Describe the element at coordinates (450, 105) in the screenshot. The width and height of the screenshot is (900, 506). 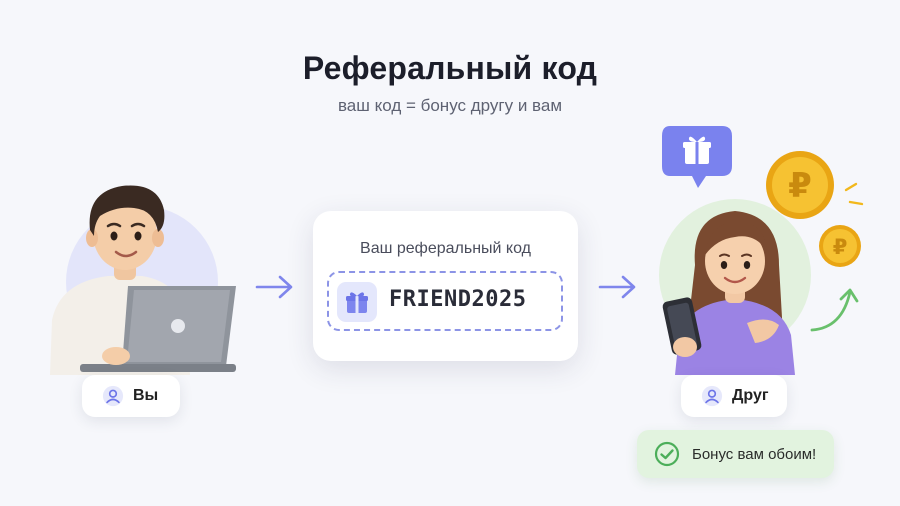
I see `page-subtitle: ваш код = бонус другу и вам` at that location.